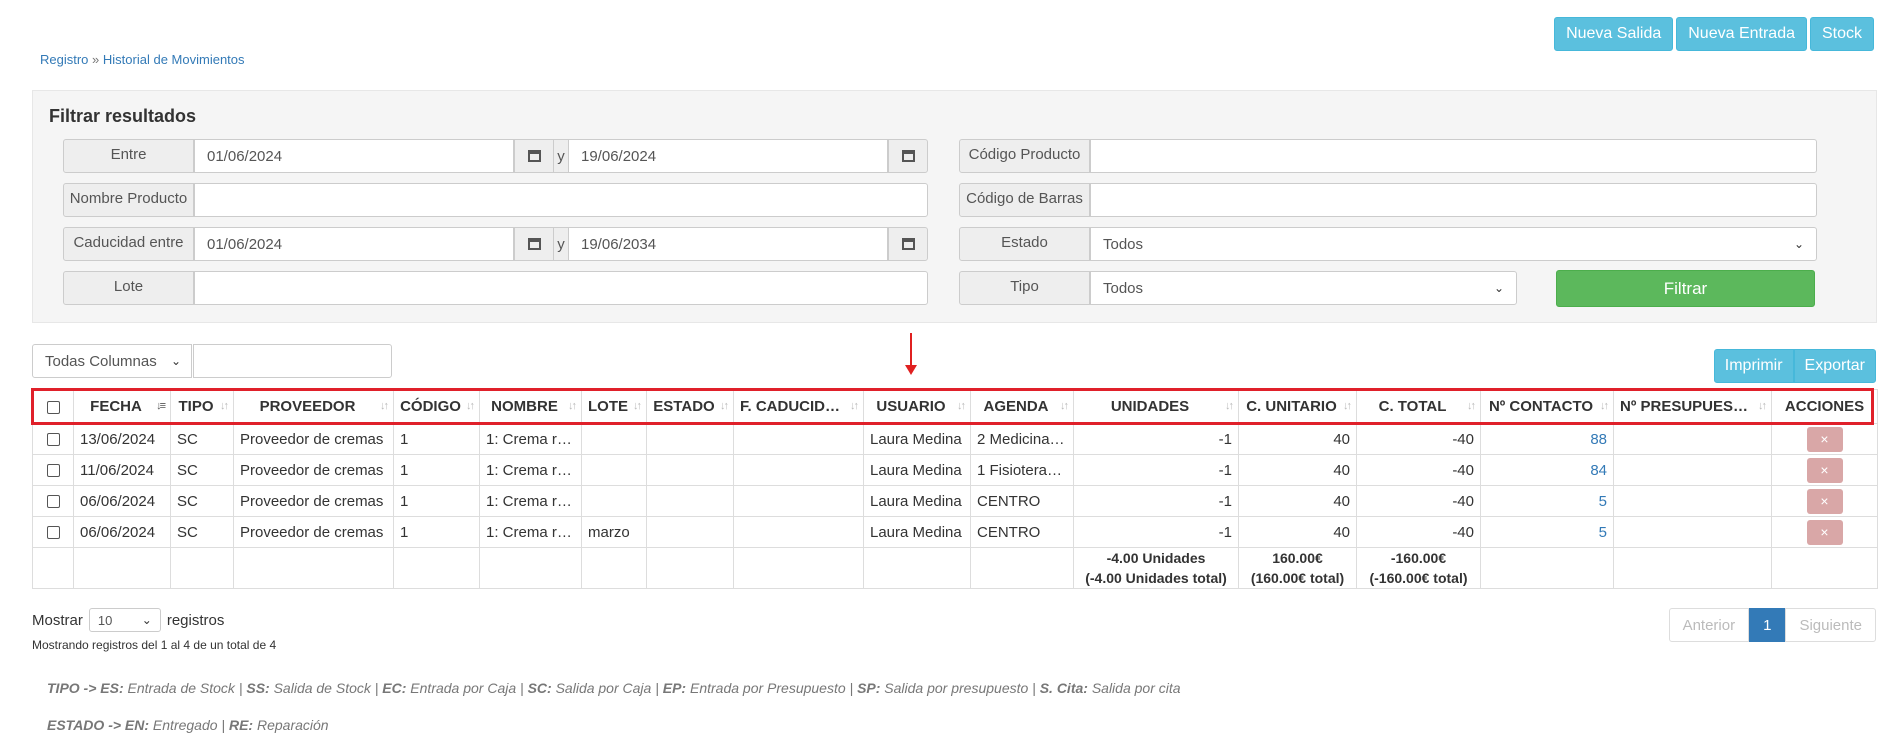  I want to click on entre-from-calendar-button, so click(534, 156).